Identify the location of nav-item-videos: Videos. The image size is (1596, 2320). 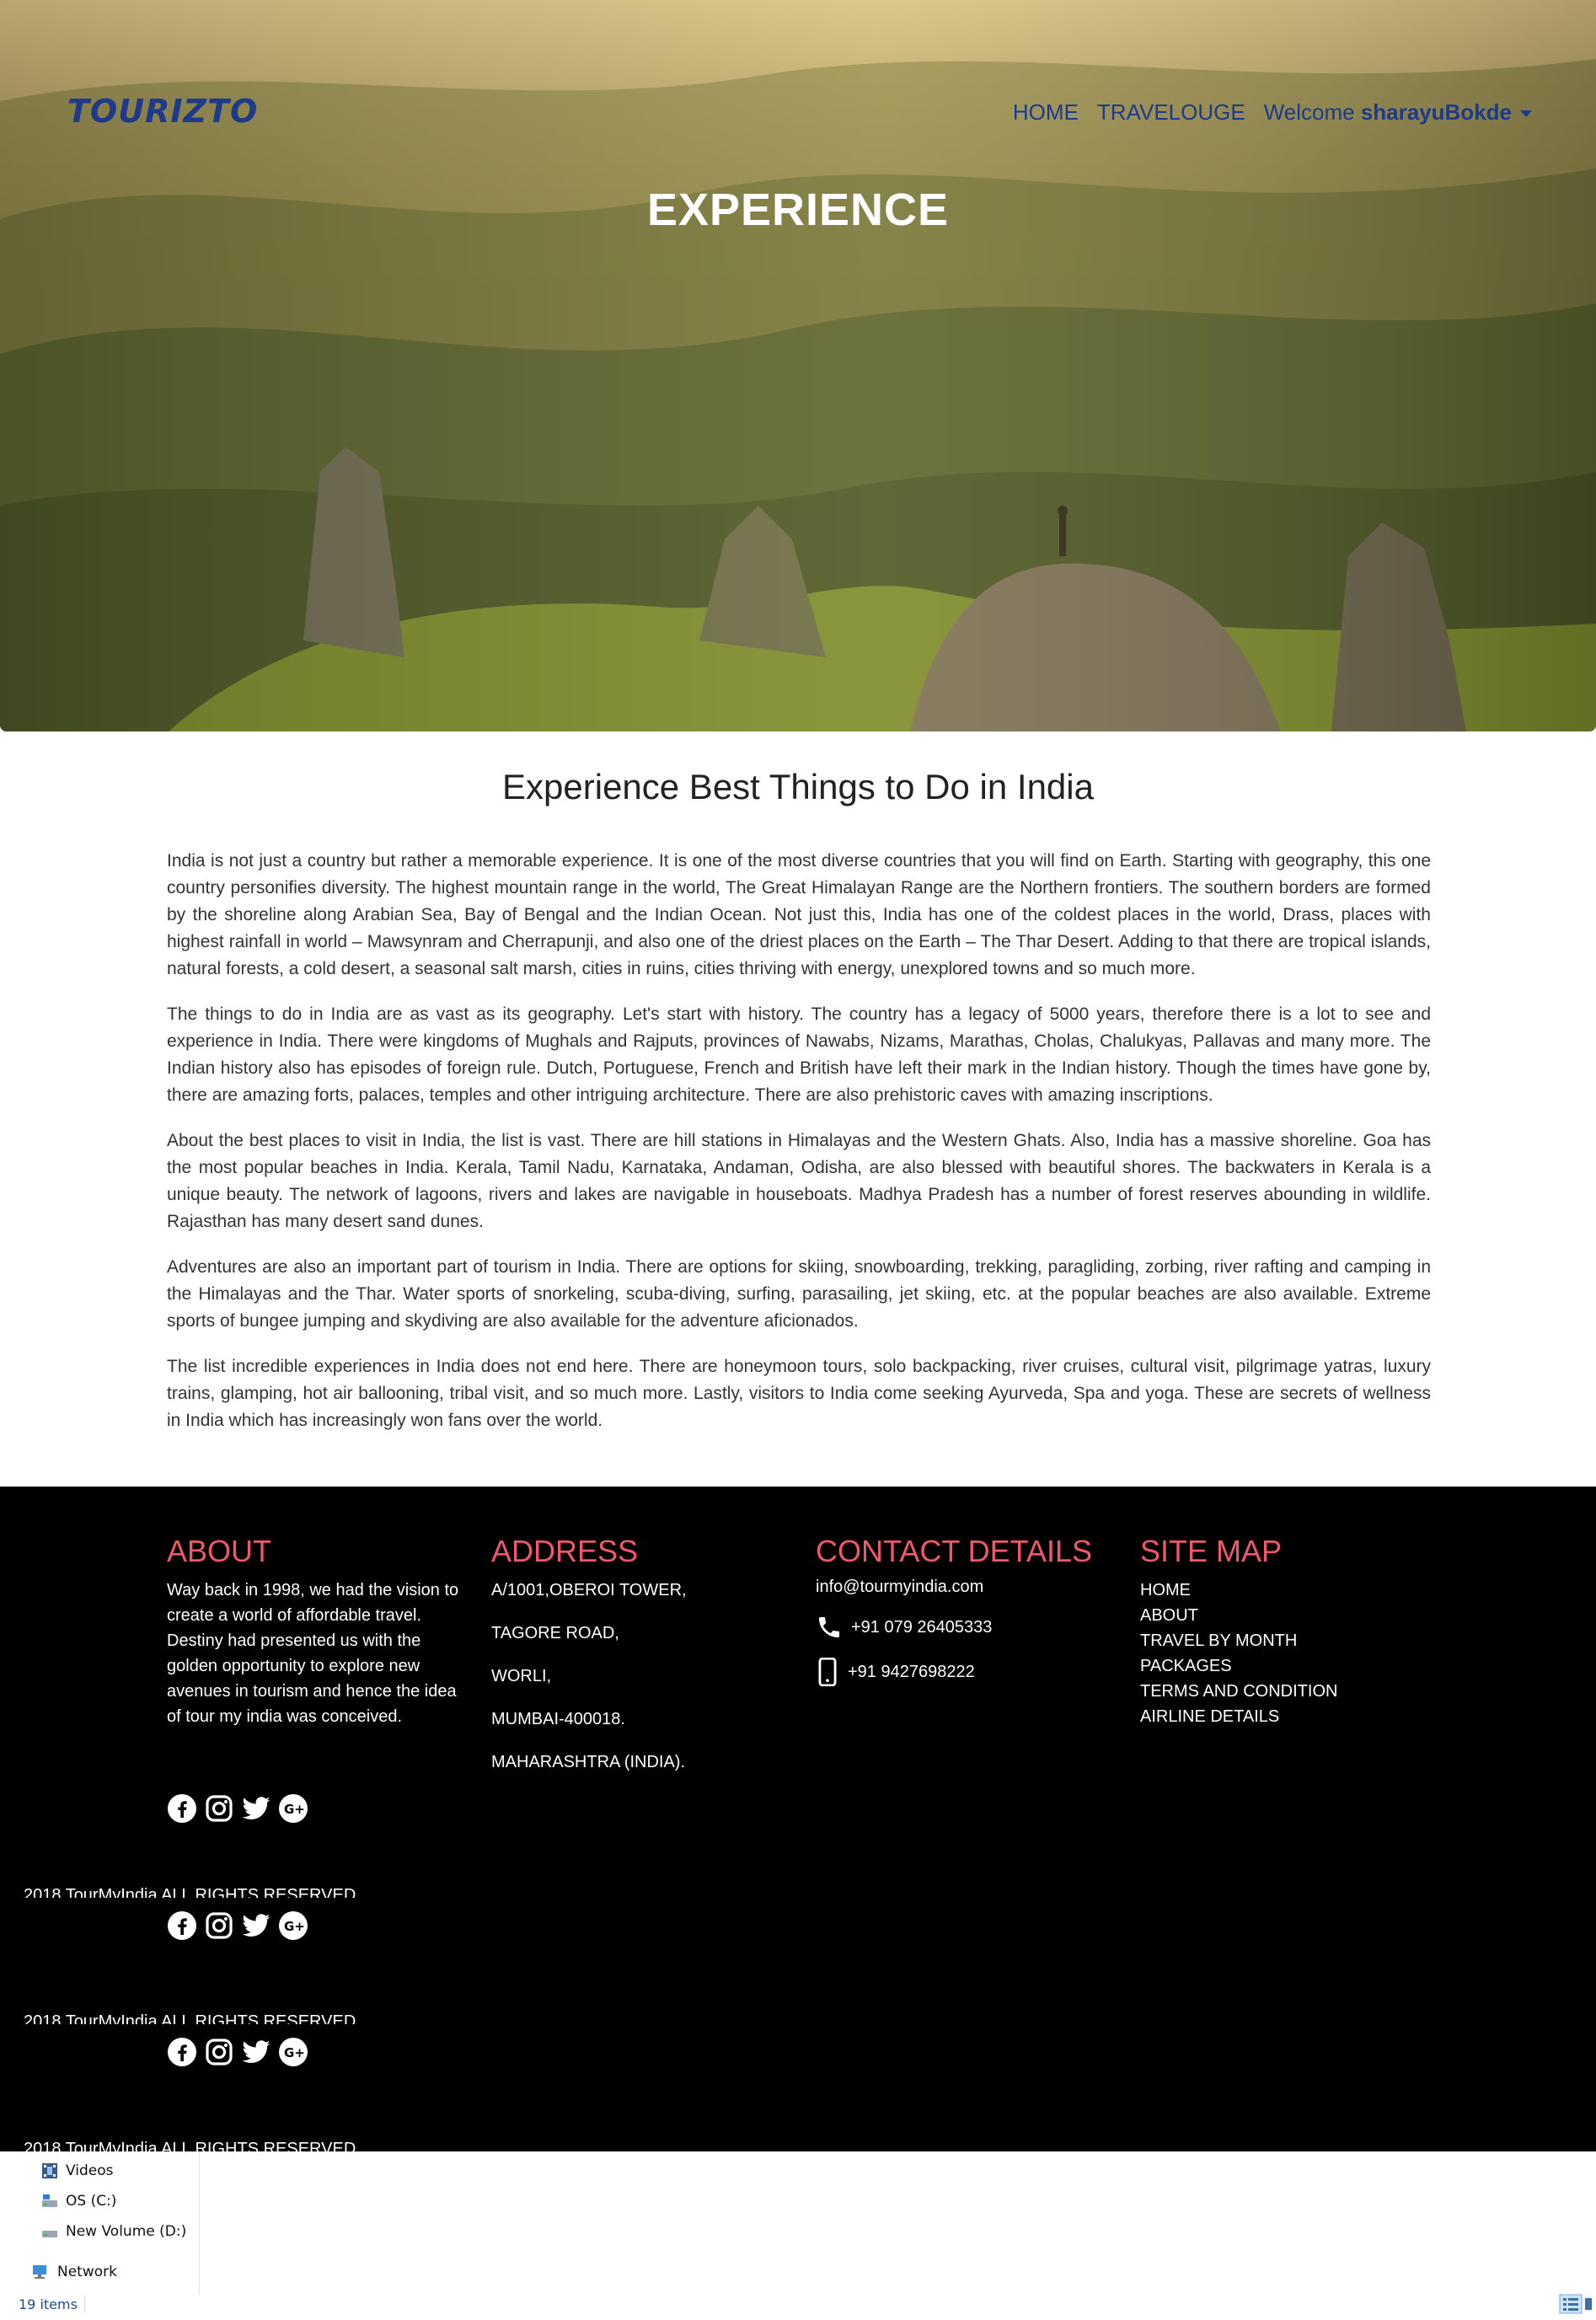
(77, 2171).